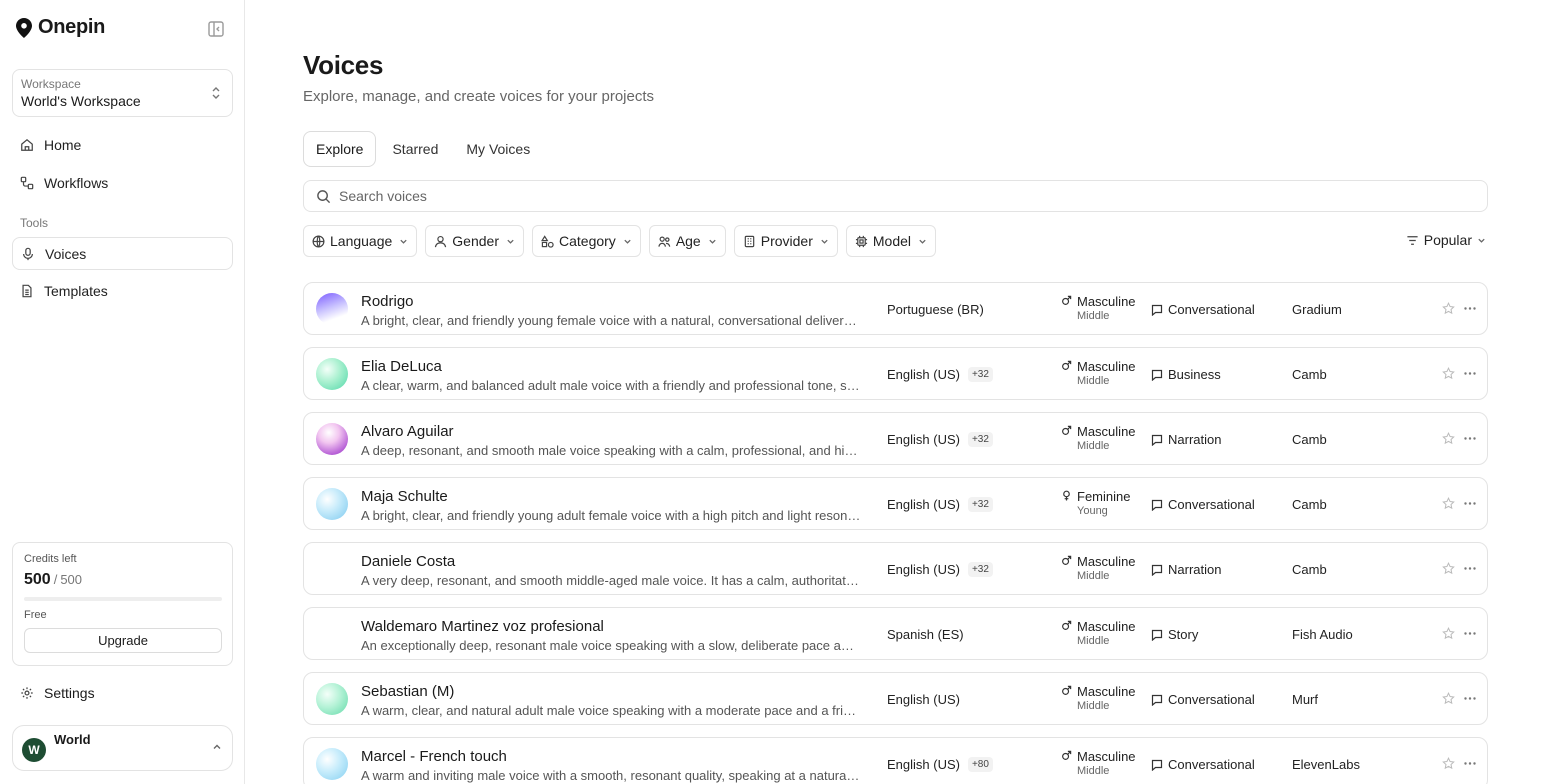 The image size is (1544, 784). What do you see at coordinates (34, 750) in the screenshot?
I see `avatar: W` at bounding box center [34, 750].